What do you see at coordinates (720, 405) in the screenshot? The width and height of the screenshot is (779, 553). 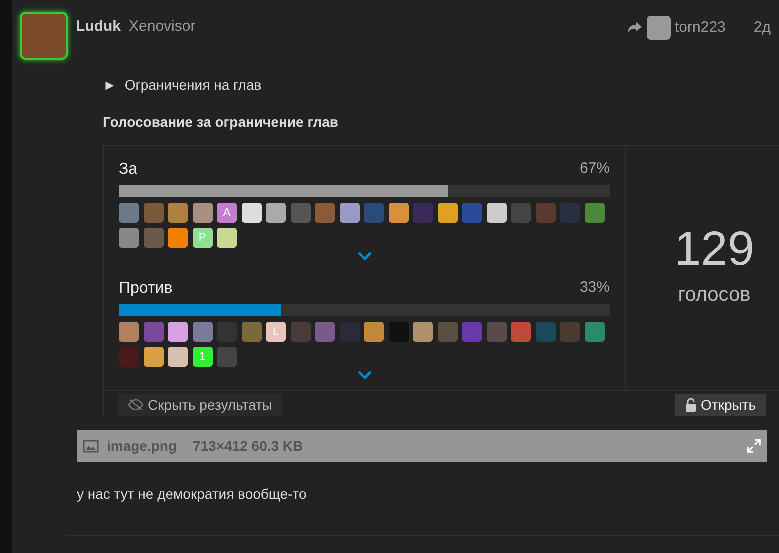 I see `open-poll-button: Открыть` at bounding box center [720, 405].